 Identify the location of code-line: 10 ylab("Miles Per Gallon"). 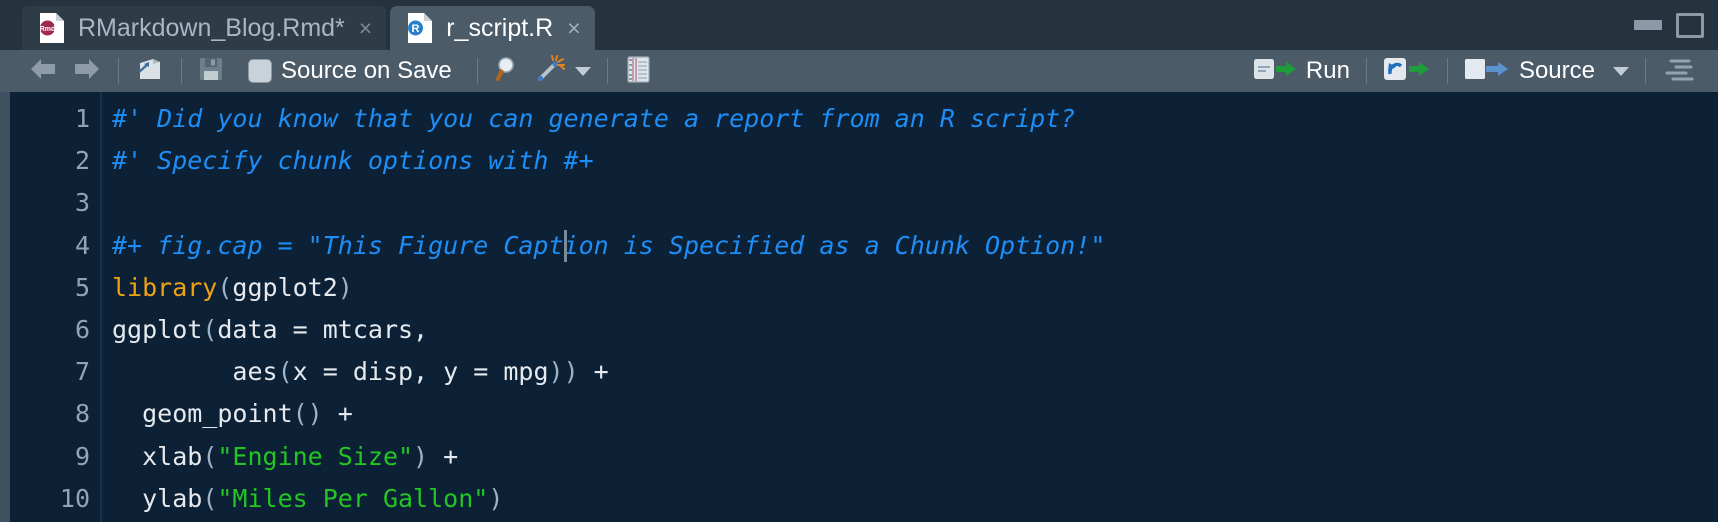
(859, 499).